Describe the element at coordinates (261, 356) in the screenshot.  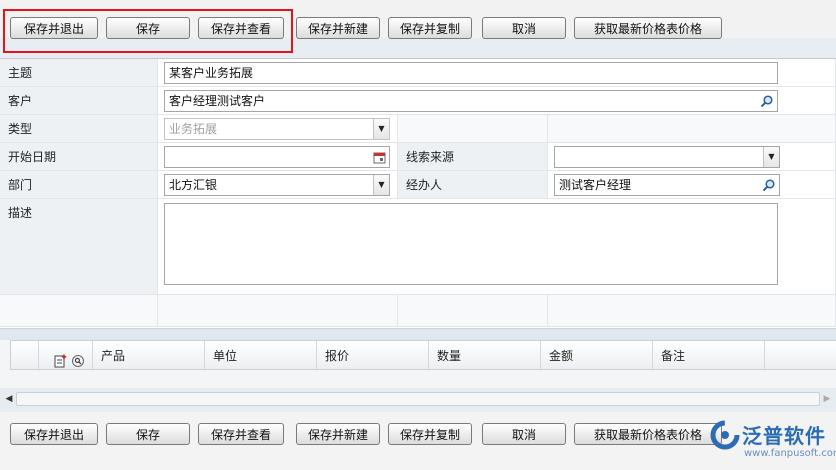
I see `column-unit: 单位` at that location.